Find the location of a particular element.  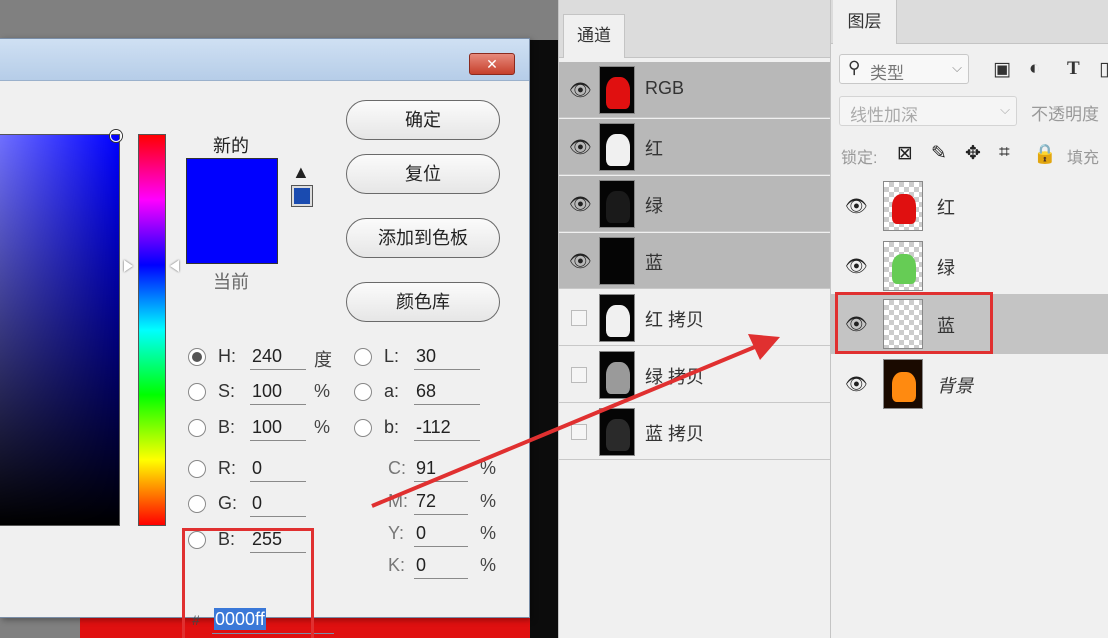

shape-filter-icon: ▯ is located at coordinates (1103, 69).